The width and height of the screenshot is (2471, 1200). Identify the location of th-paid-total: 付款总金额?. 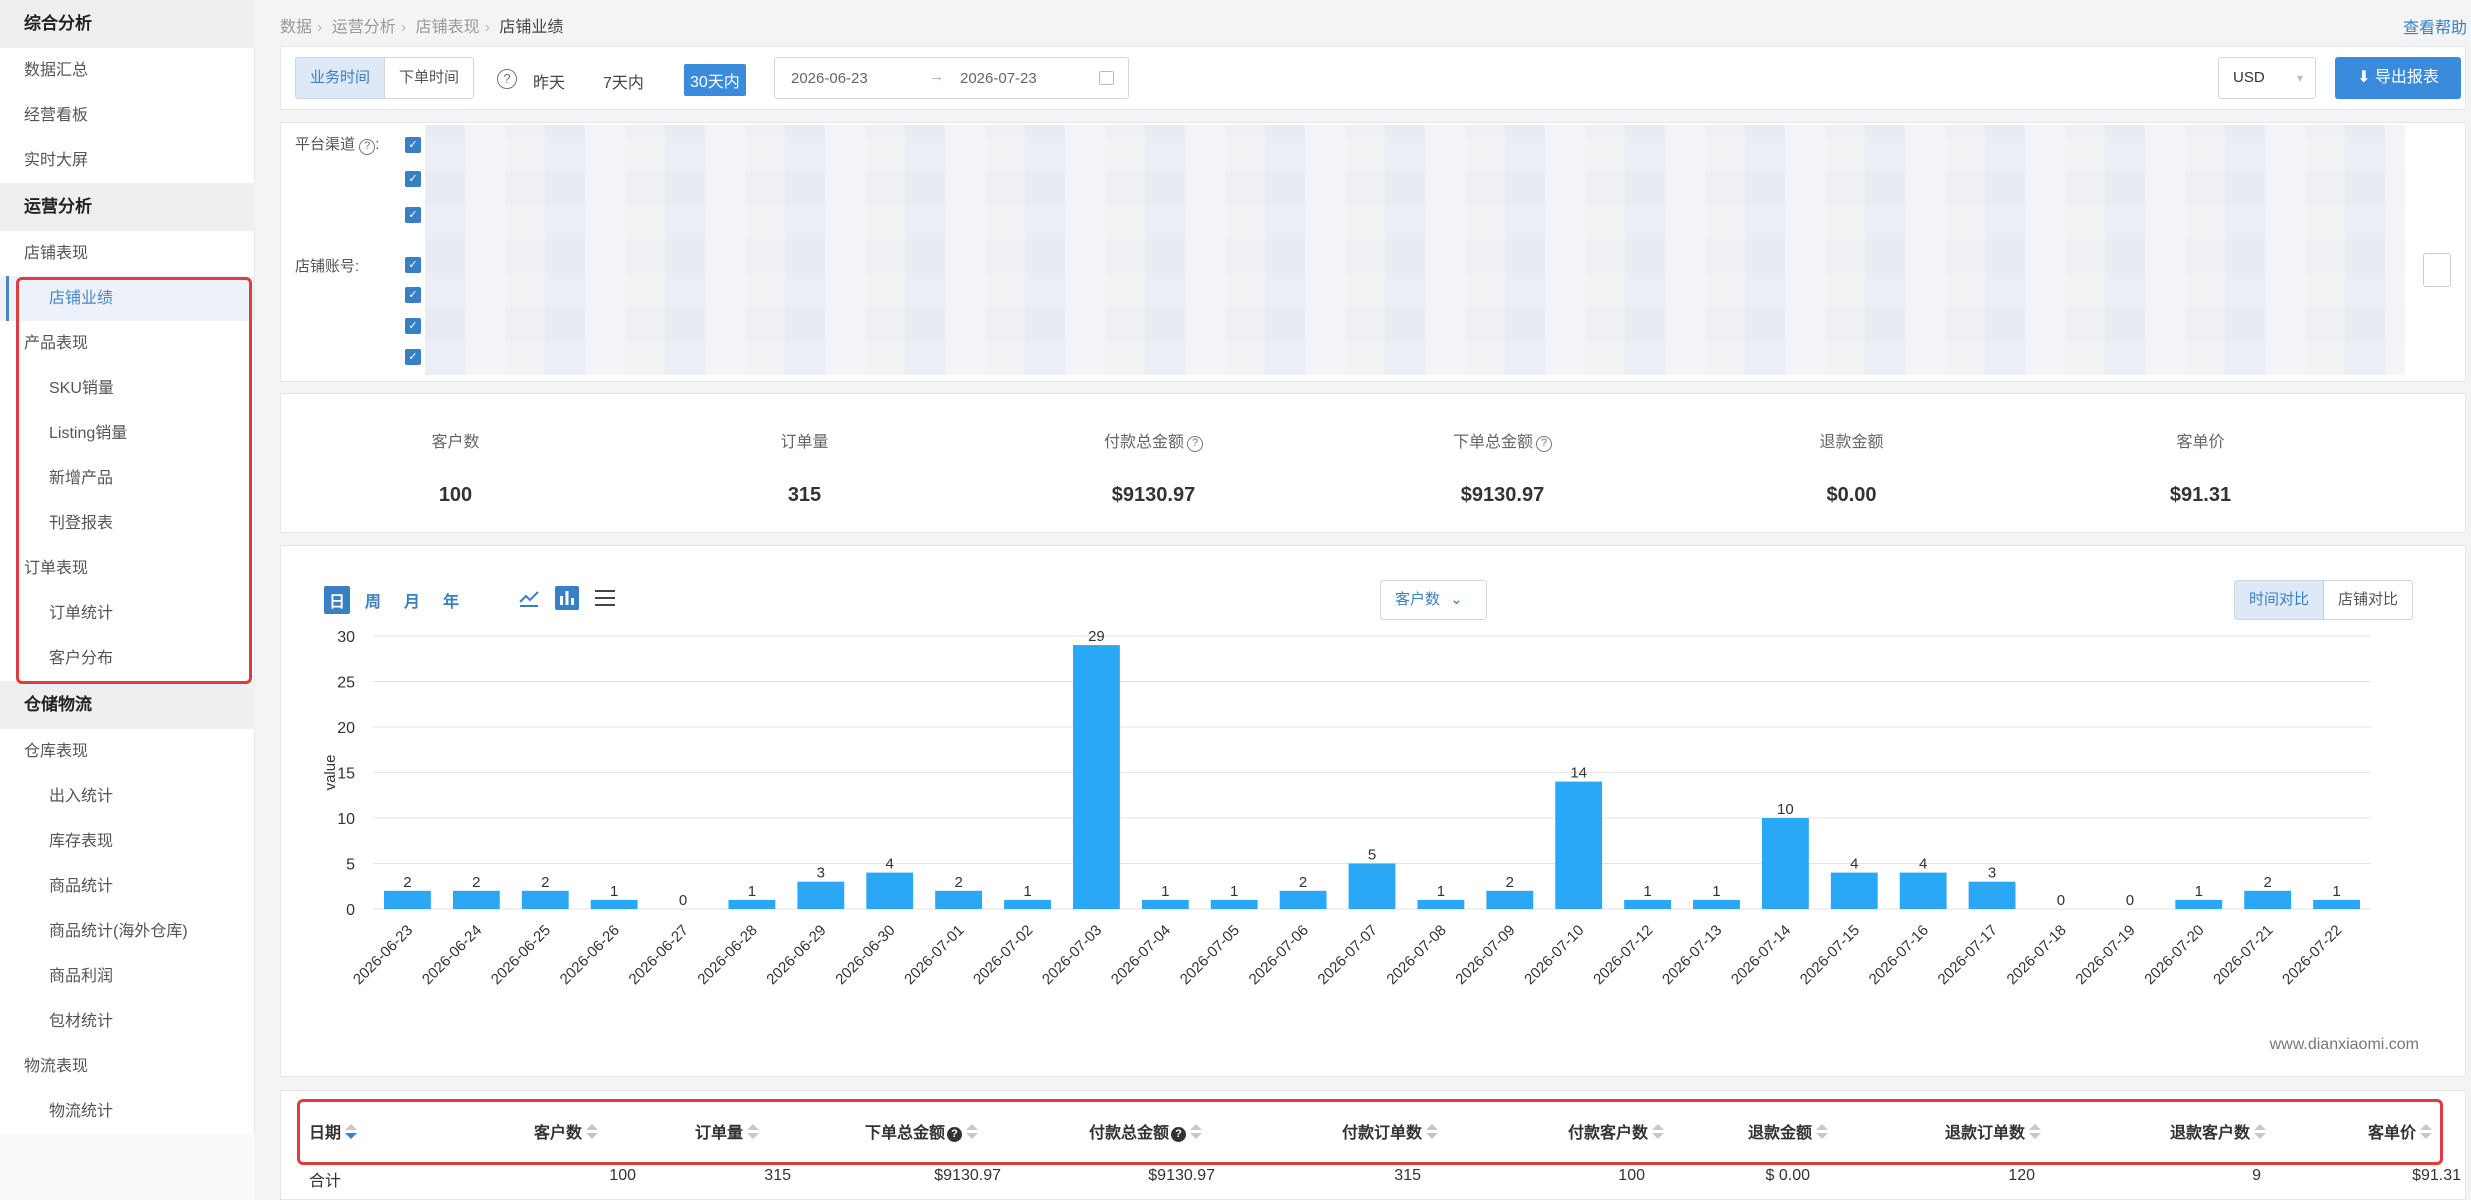
(1146, 1131).